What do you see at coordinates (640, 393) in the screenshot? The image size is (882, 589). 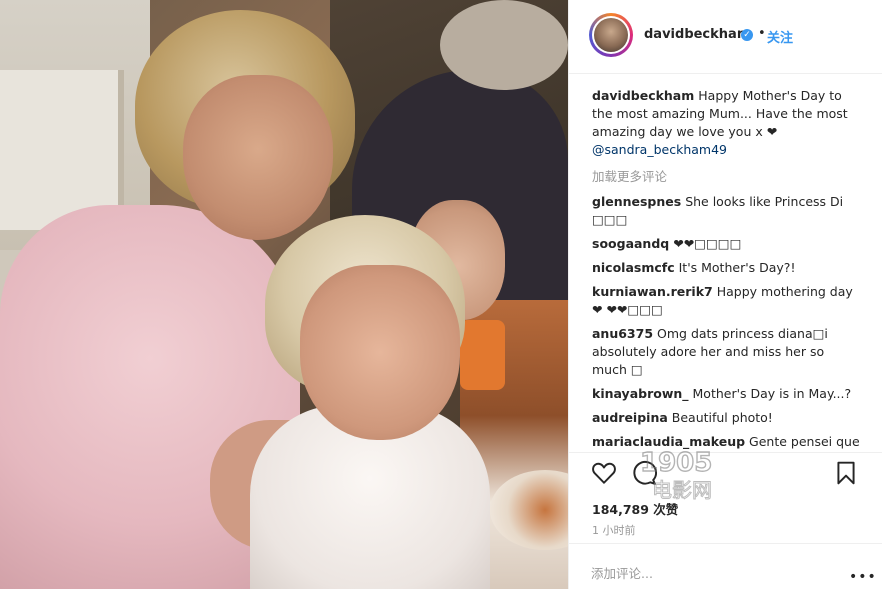 I see `comment-username: kinayabrown_` at bounding box center [640, 393].